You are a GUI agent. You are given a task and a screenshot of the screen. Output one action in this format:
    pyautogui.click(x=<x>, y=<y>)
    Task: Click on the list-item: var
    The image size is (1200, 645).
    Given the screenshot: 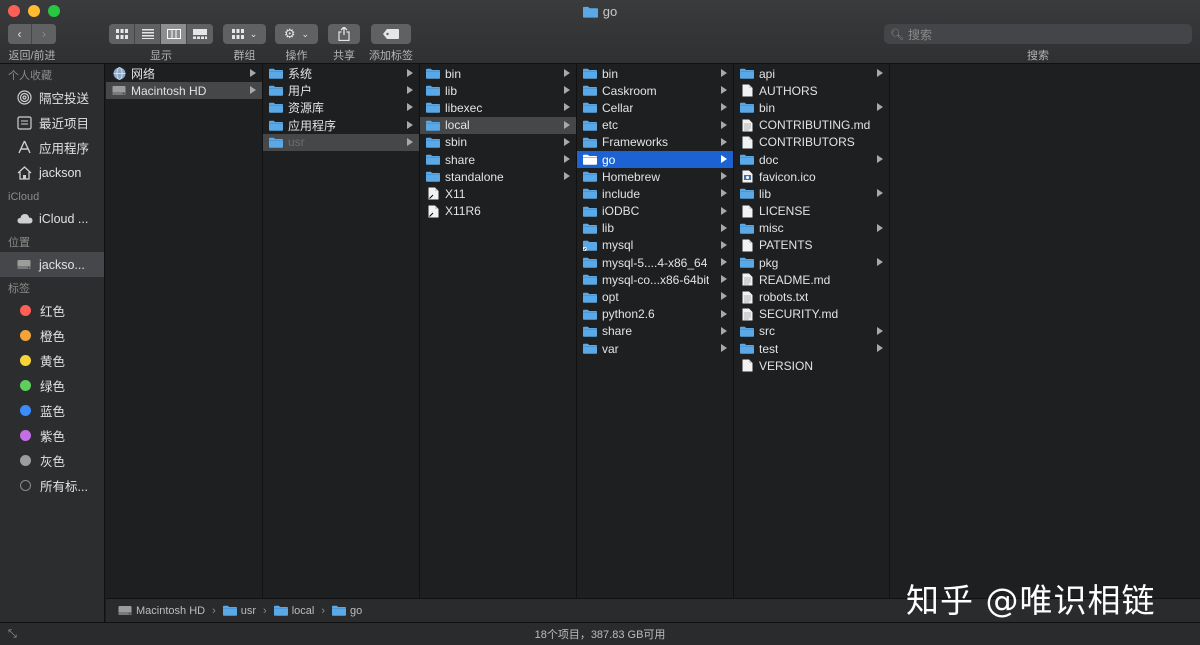 What is the action you would take?
    pyautogui.click(x=655, y=348)
    